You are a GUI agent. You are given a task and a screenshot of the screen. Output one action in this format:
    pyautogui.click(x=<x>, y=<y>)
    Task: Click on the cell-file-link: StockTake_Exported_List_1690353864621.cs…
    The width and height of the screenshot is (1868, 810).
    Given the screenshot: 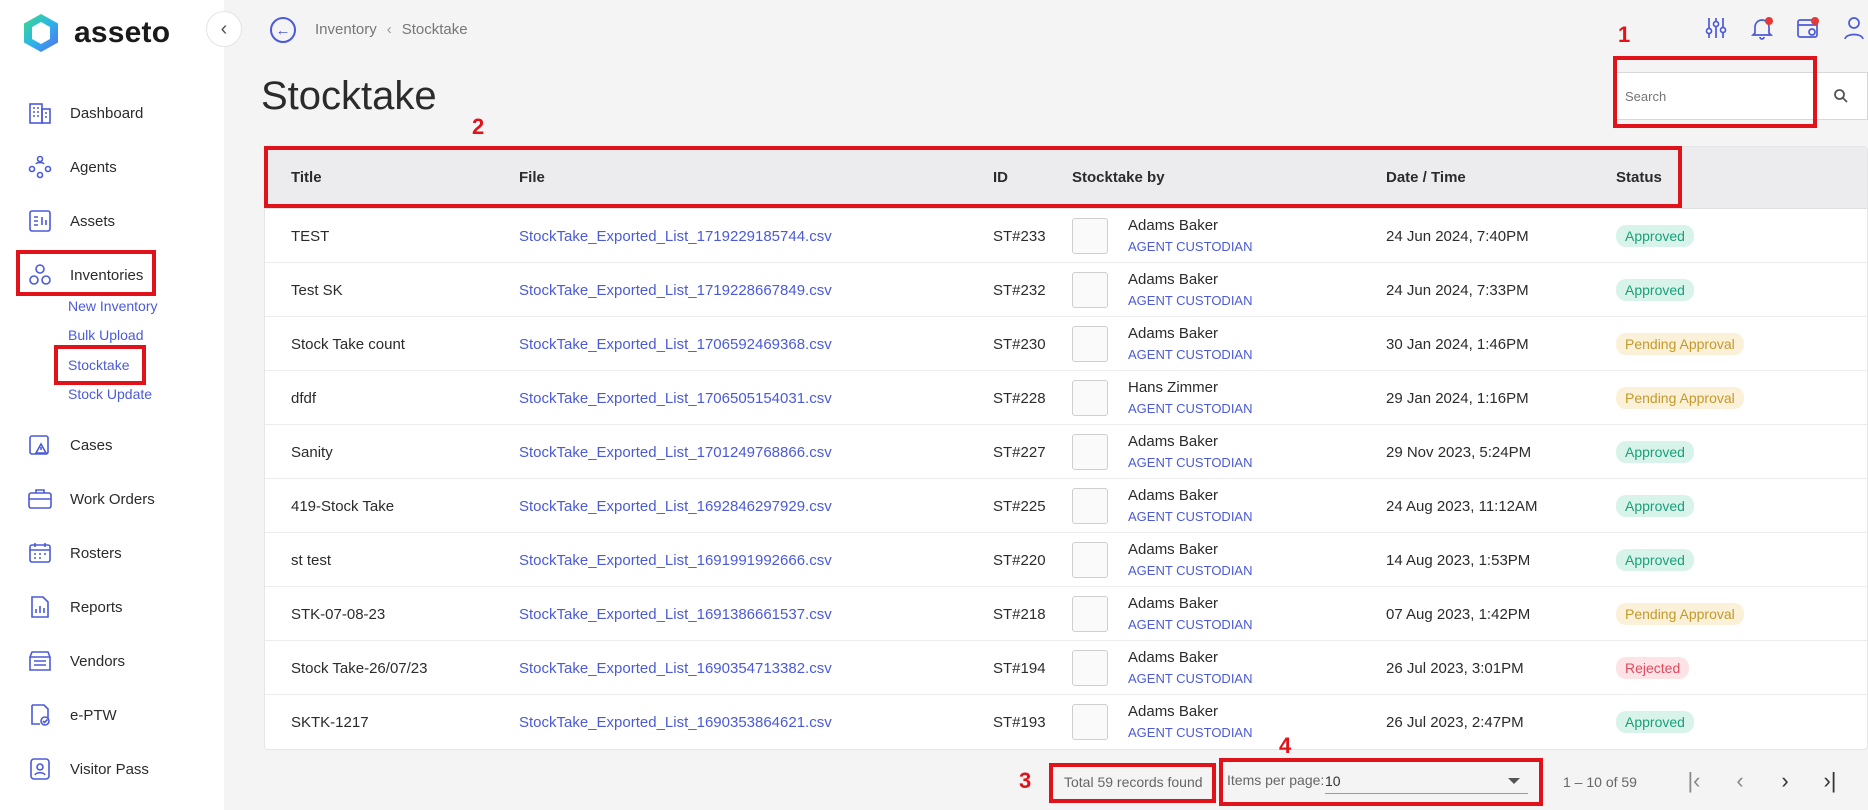 What is the action you would take?
    pyautogui.click(x=675, y=722)
    